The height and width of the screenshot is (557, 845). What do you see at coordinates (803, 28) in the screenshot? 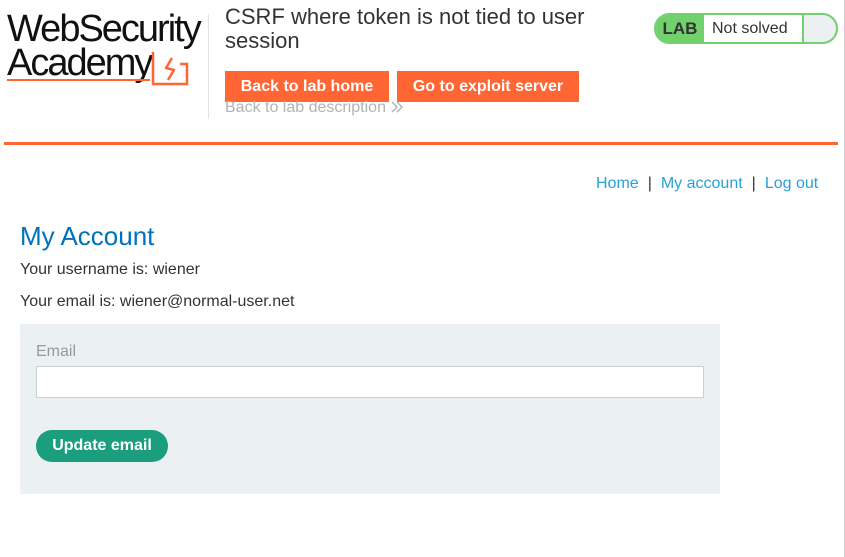
I see `lab-status-separator` at bounding box center [803, 28].